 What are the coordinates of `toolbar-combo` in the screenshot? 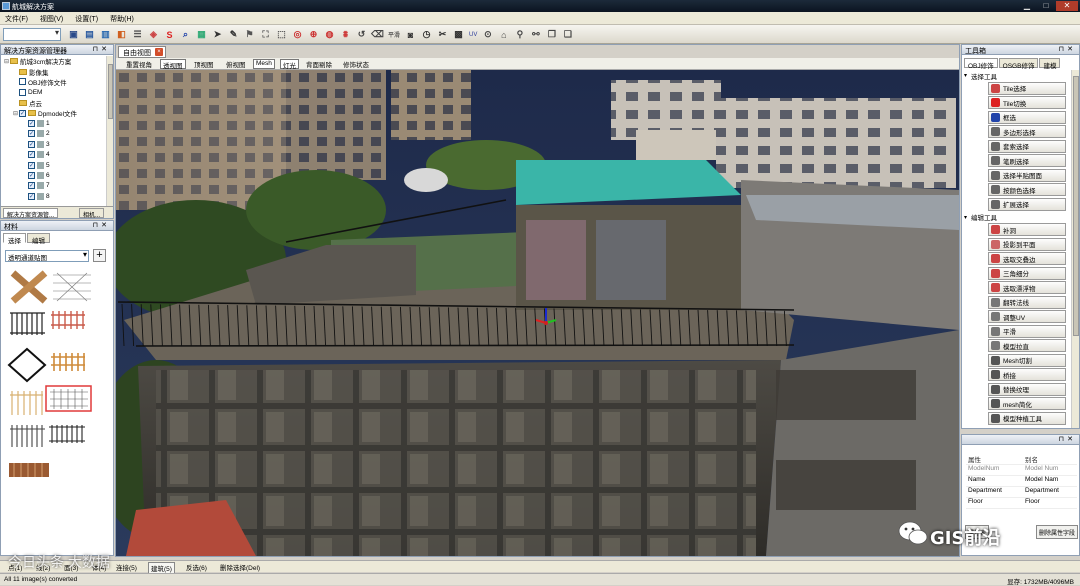 It's located at (32, 34).